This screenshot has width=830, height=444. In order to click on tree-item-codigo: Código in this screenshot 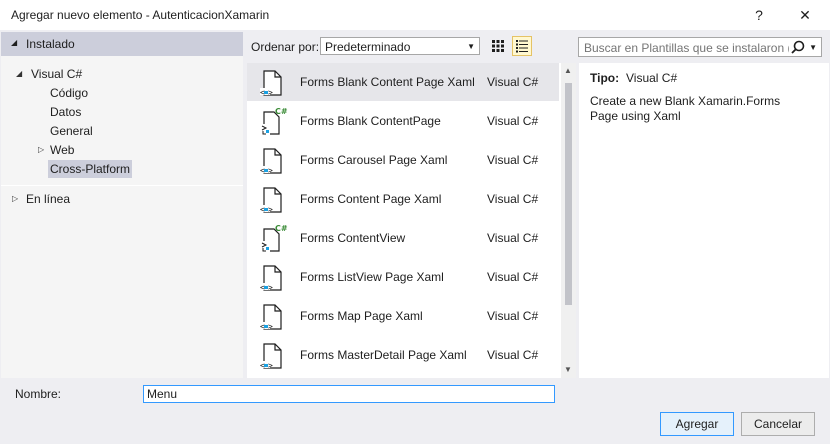, I will do `click(69, 93)`.